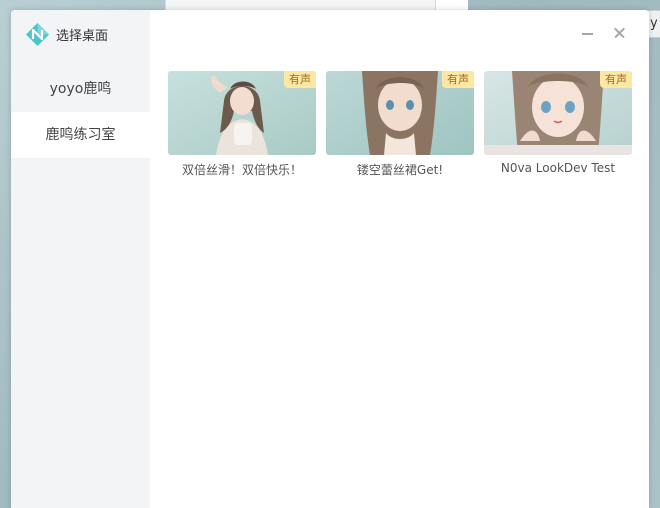  What do you see at coordinates (400, 170) in the screenshot?
I see `card-title: 镂空蕾丝裙Get!` at bounding box center [400, 170].